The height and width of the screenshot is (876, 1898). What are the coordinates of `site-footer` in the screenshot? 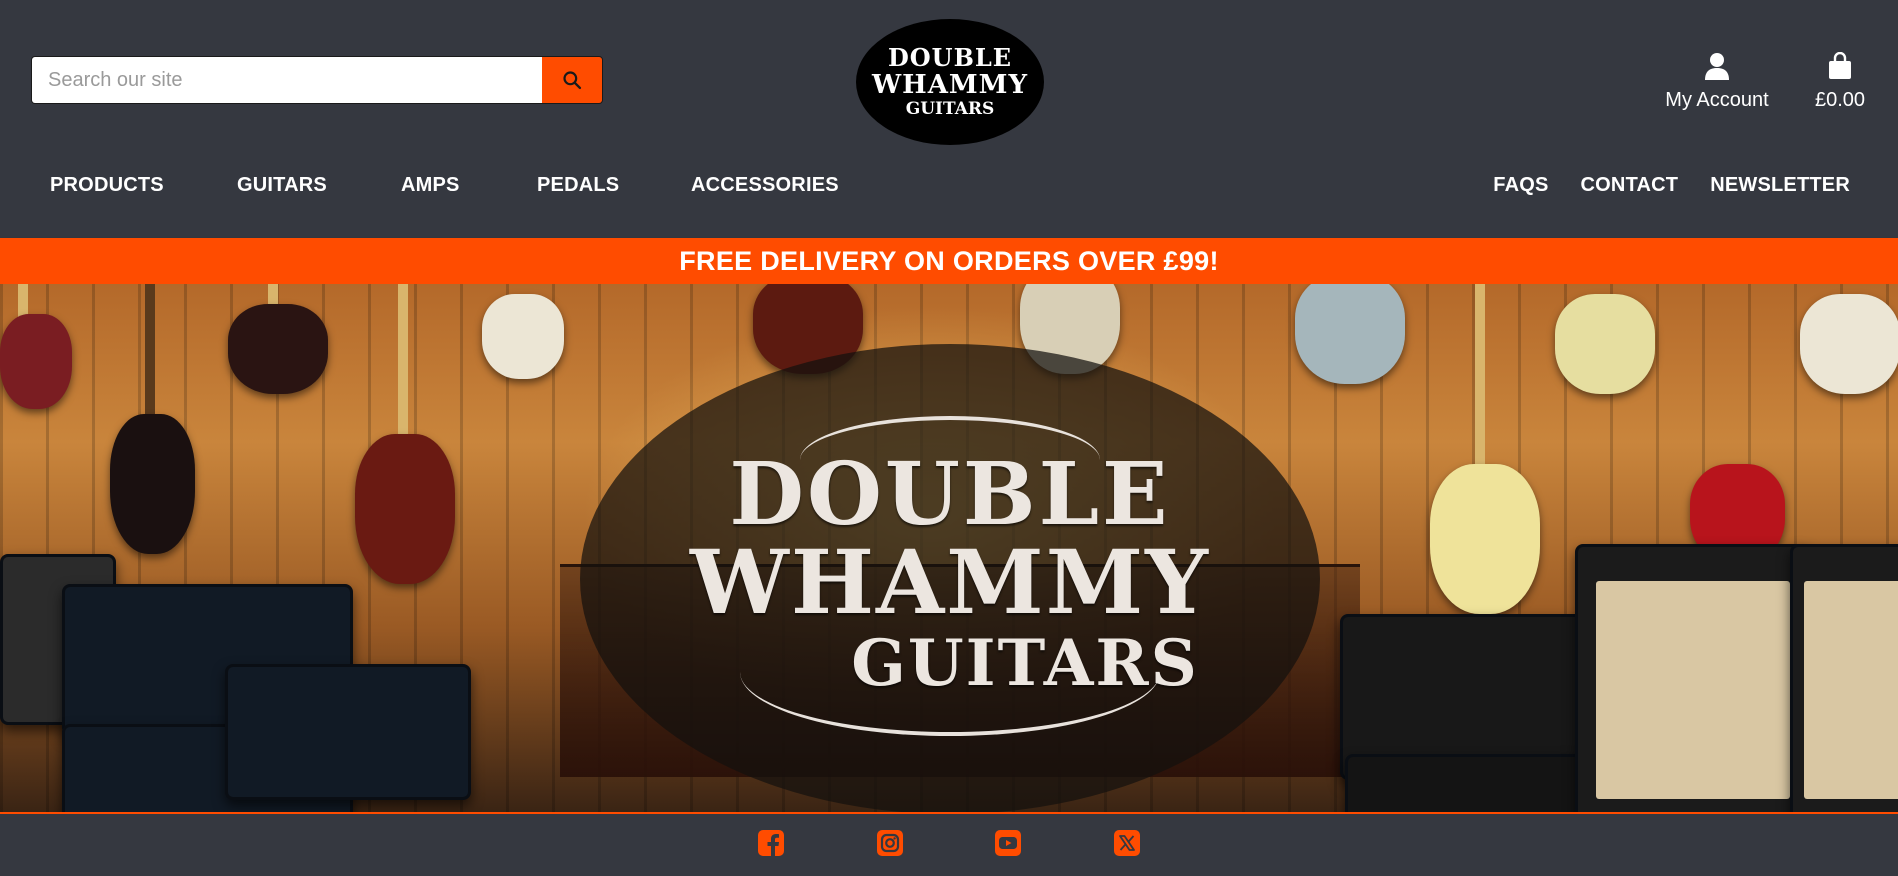 It's located at (949, 844).